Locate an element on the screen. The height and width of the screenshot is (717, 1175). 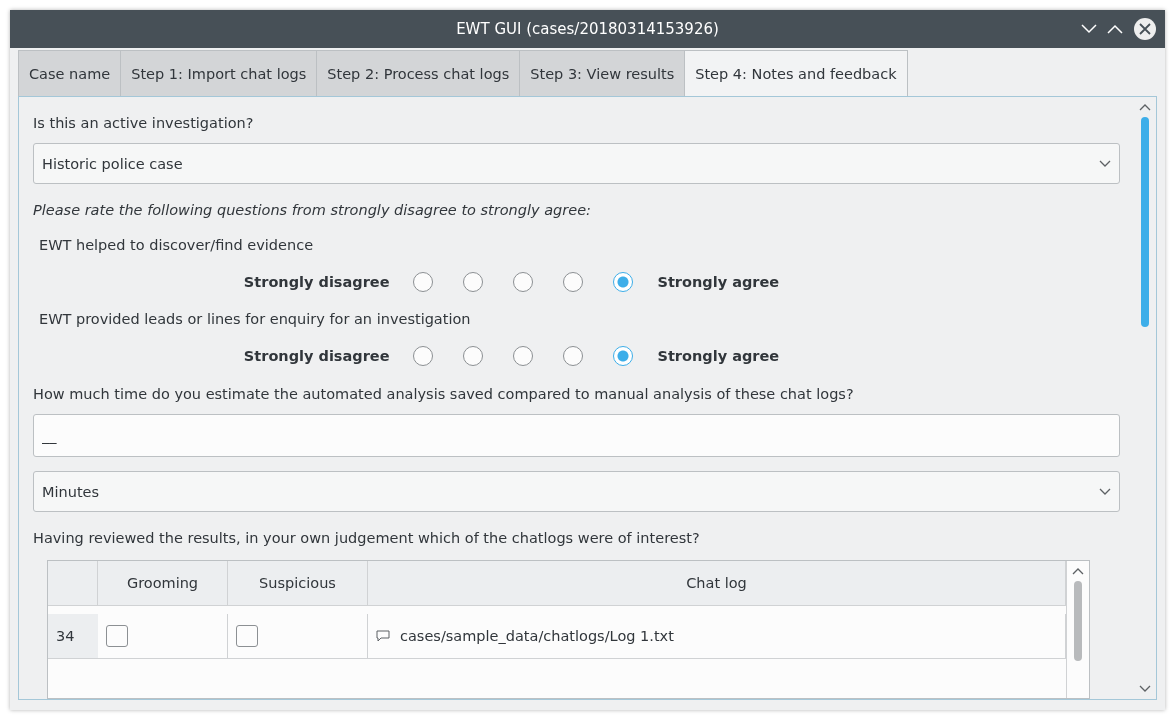
scroll-down-icon is located at coordinates (1145, 689).